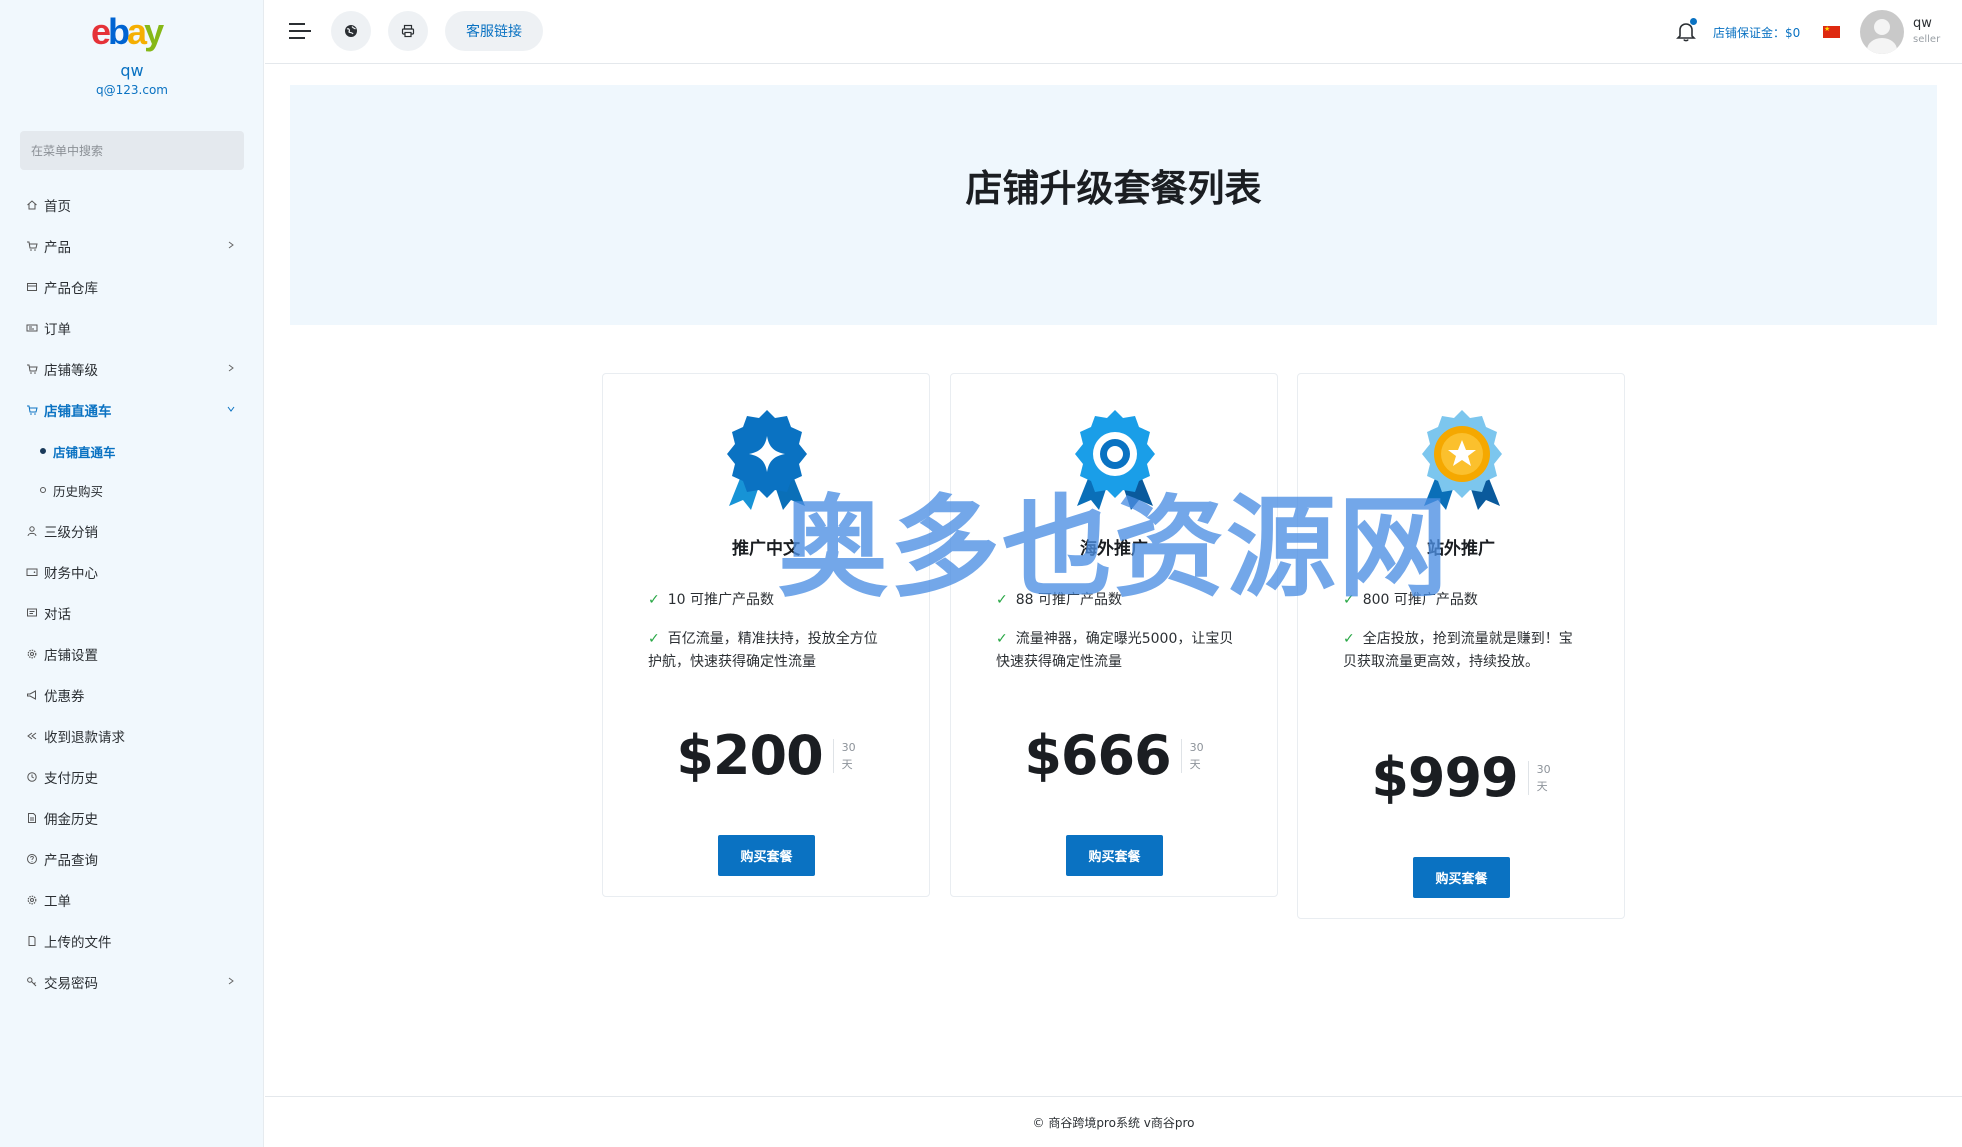  What do you see at coordinates (32, 205) in the screenshot?
I see `home-icon` at bounding box center [32, 205].